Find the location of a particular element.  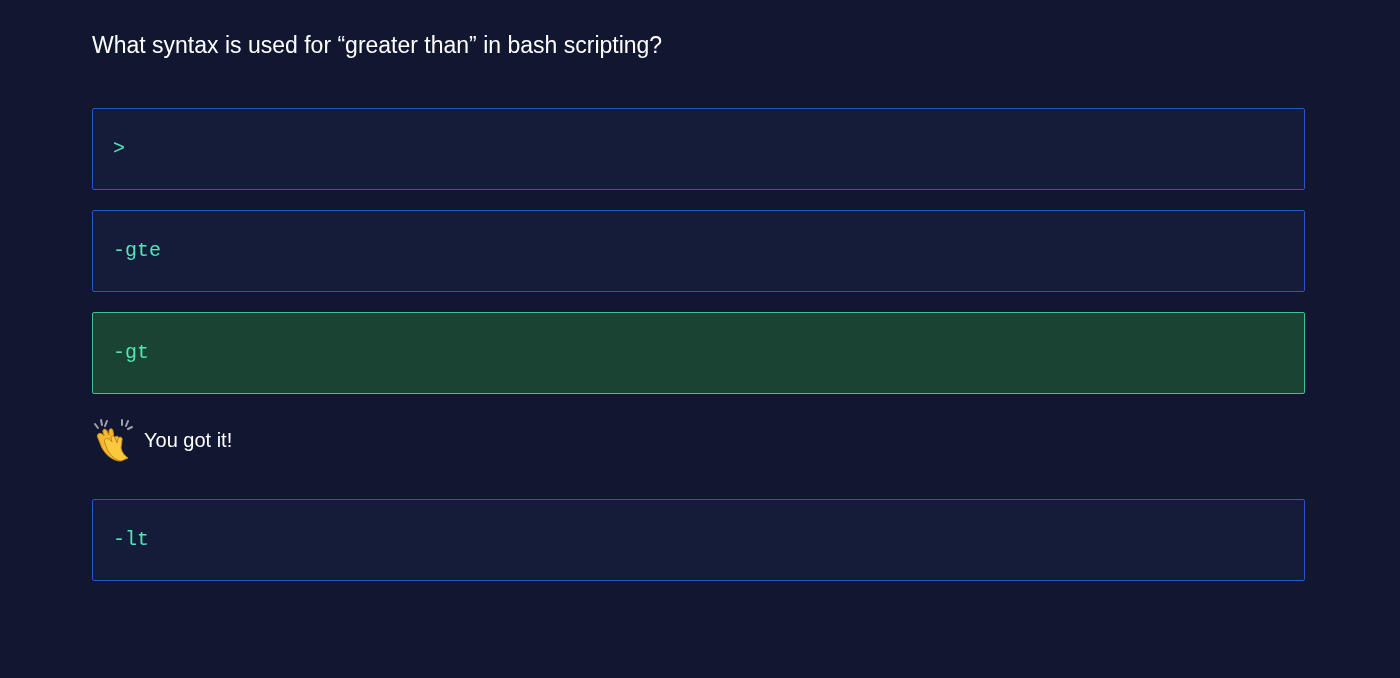

answer-option: -gte is located at coordinates (698, 251).